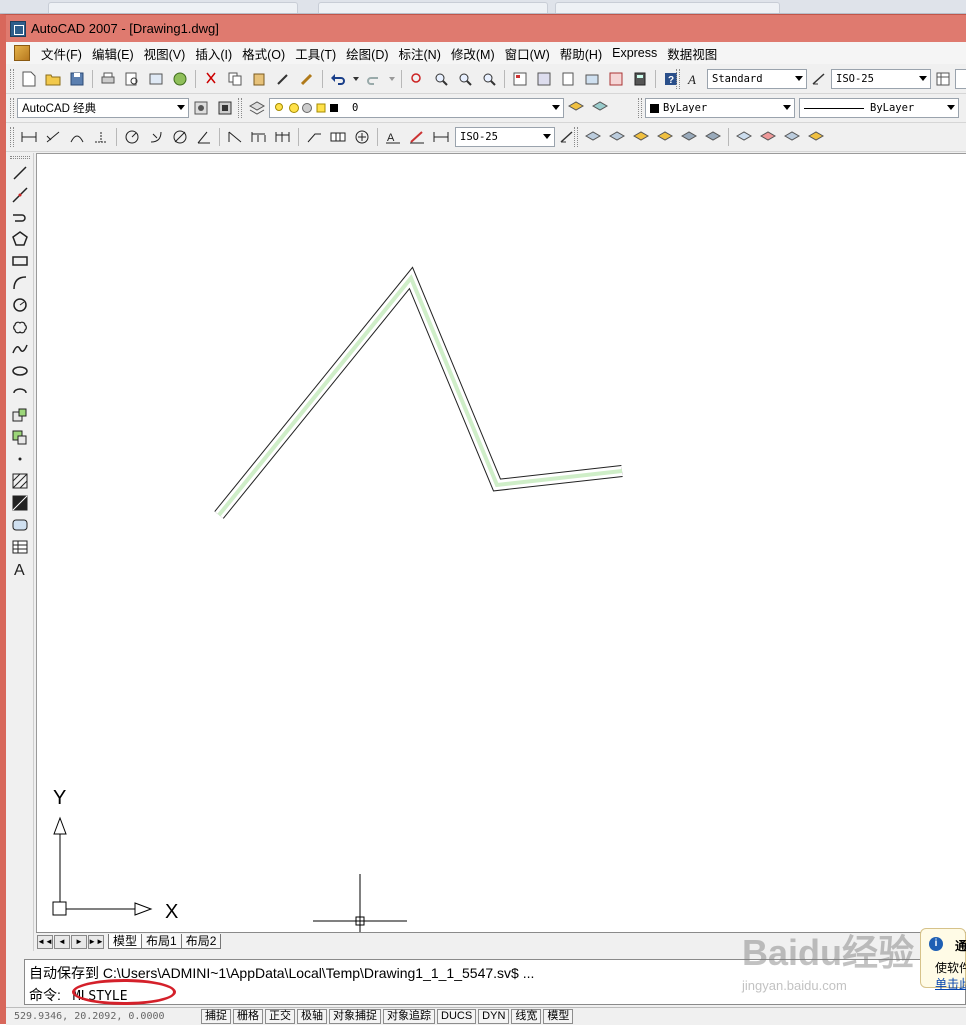  Describe the element at coordinates (943, 79) in the screenshot. I see `table-style-icon` at that location.